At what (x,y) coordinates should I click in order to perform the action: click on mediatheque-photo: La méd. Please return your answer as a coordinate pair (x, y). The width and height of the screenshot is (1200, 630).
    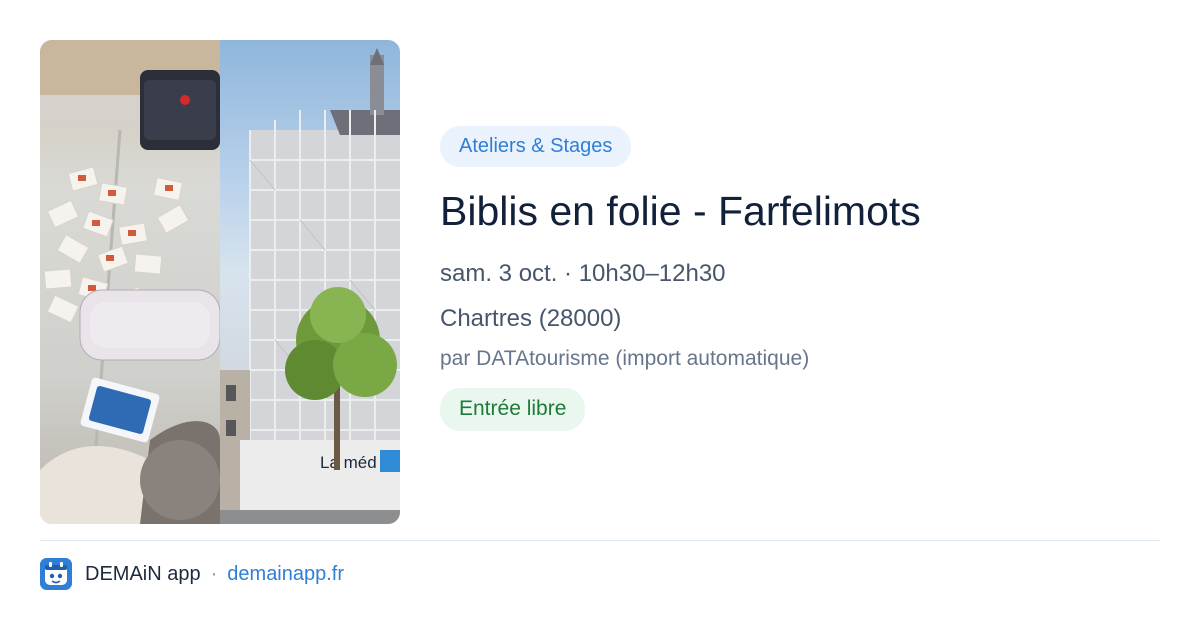
    Looking at the image, I should click on (310, 282).